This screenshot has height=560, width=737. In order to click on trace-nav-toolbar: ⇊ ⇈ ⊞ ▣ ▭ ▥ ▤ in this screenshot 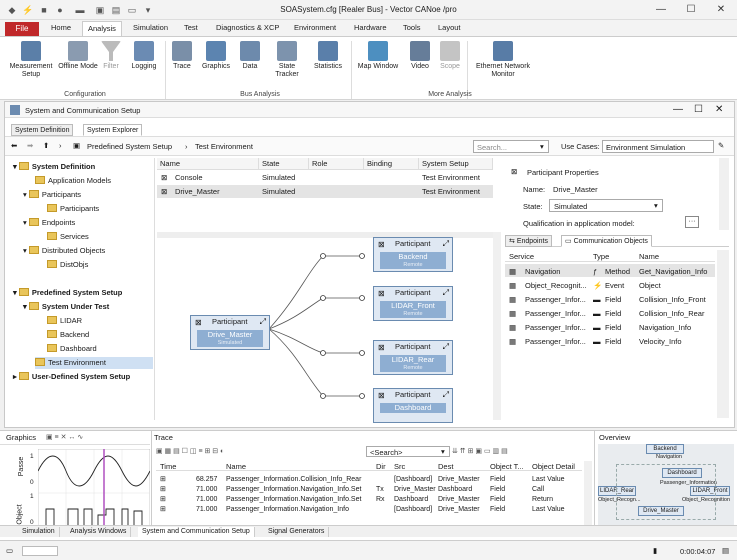, I will do `click(480, 451)`.